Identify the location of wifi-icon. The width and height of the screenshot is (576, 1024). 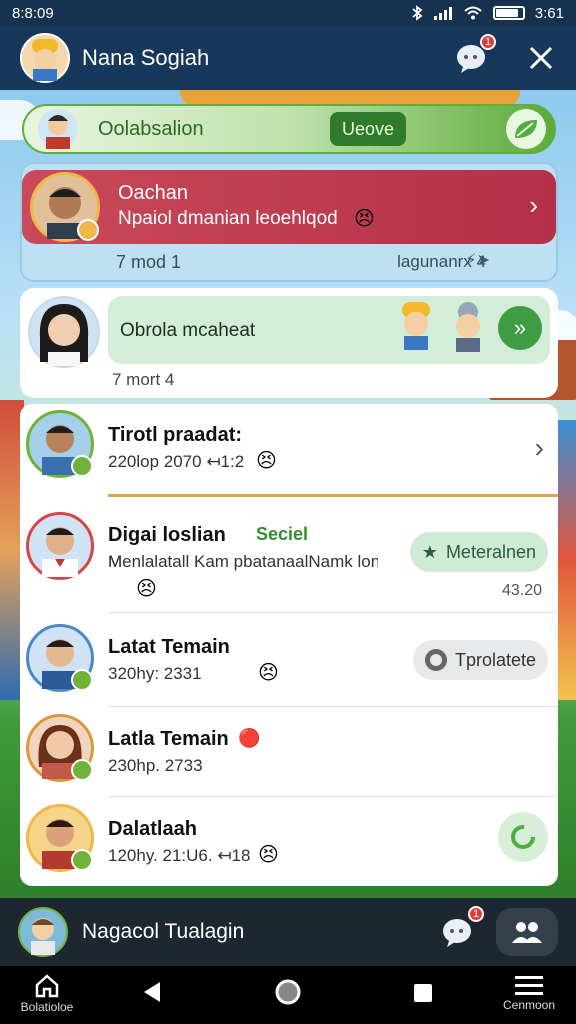
(473, 13).